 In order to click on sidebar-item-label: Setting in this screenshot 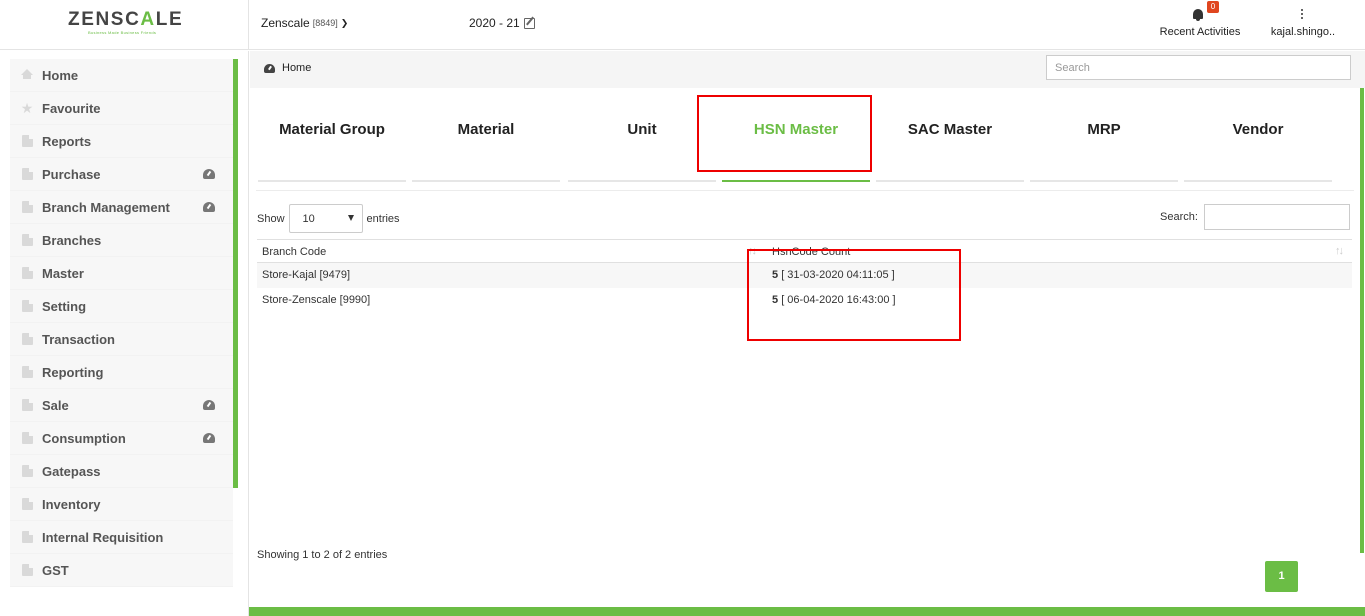, I will do `click(64, 306)`.